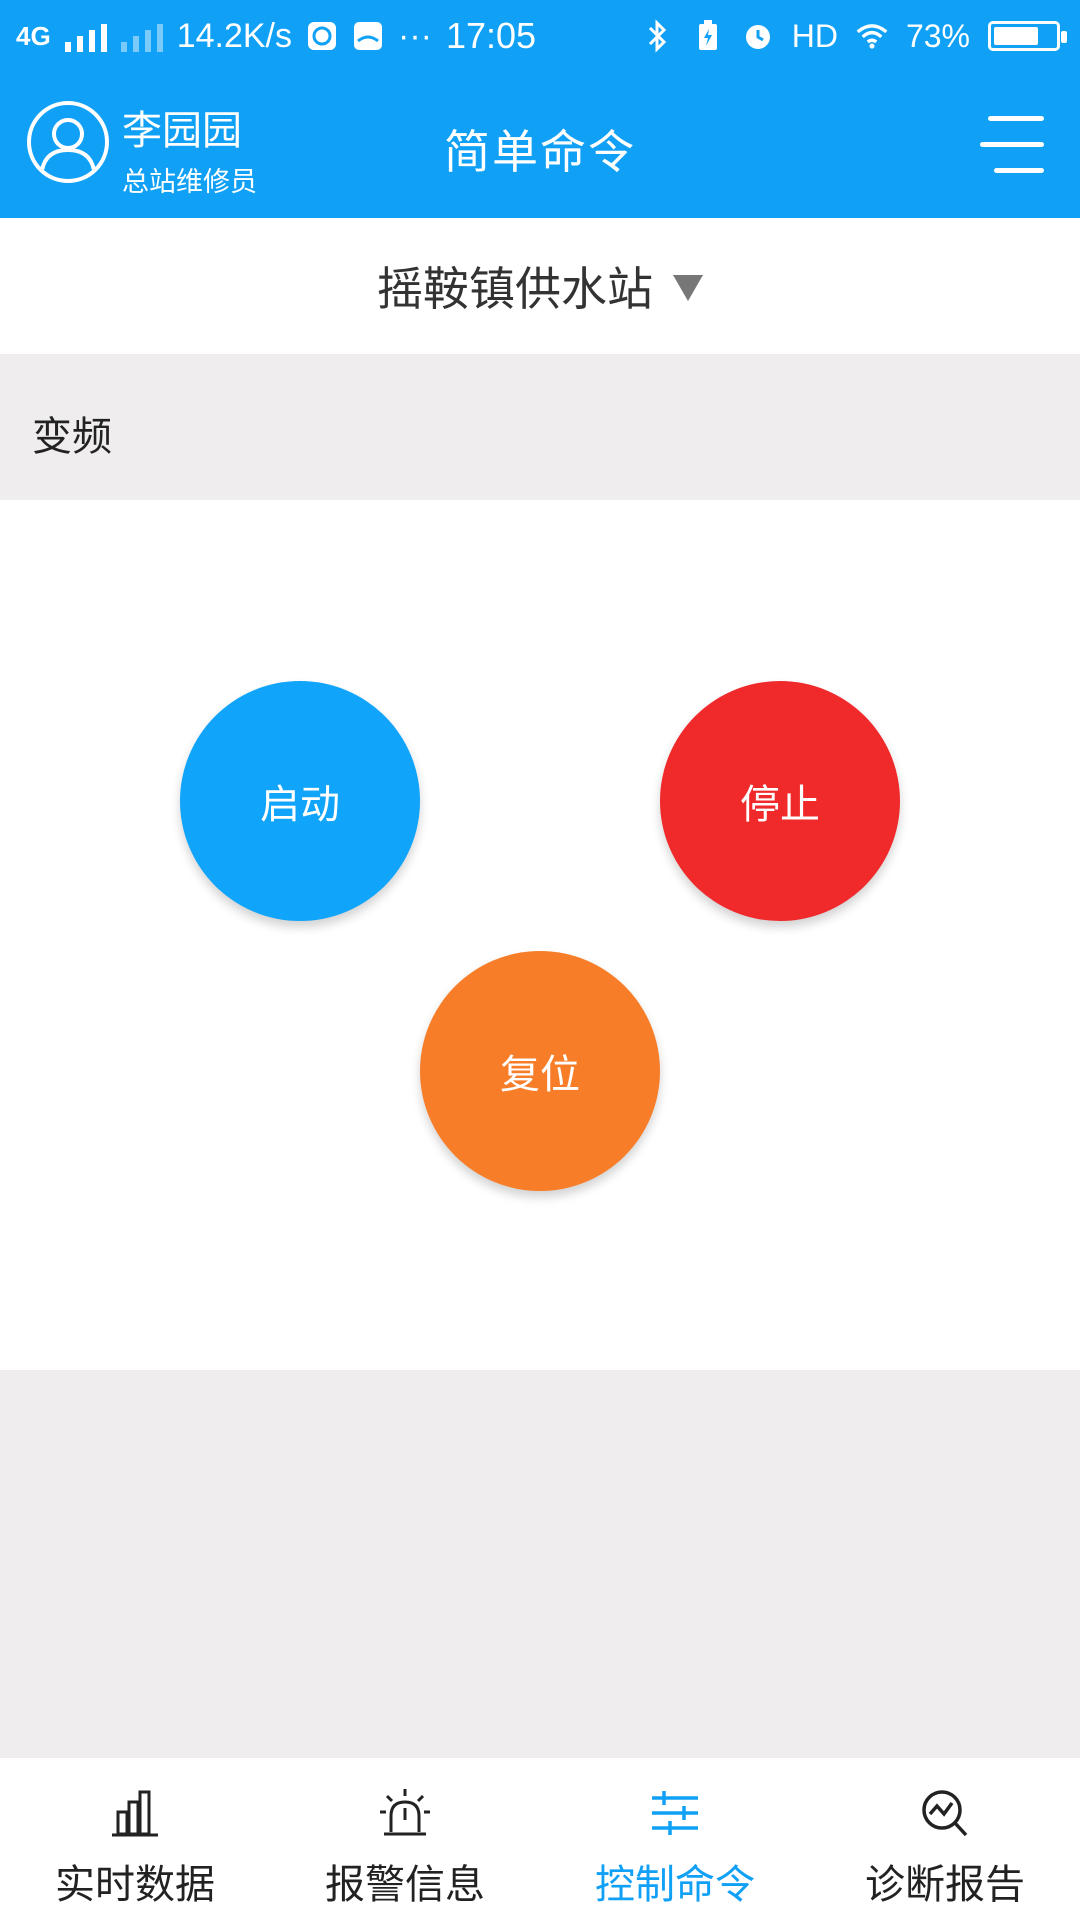  I want to click on stop-button: 停止, so click(780, 801).